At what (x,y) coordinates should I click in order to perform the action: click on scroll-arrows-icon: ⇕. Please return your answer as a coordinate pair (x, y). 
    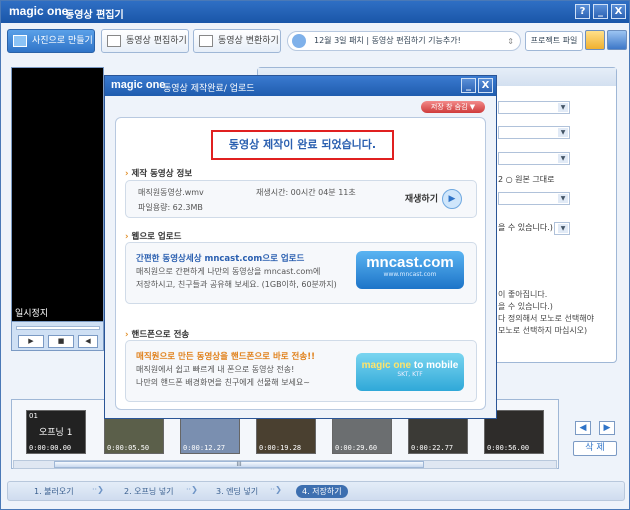
    Looking at the image, I should click on (510, 42).